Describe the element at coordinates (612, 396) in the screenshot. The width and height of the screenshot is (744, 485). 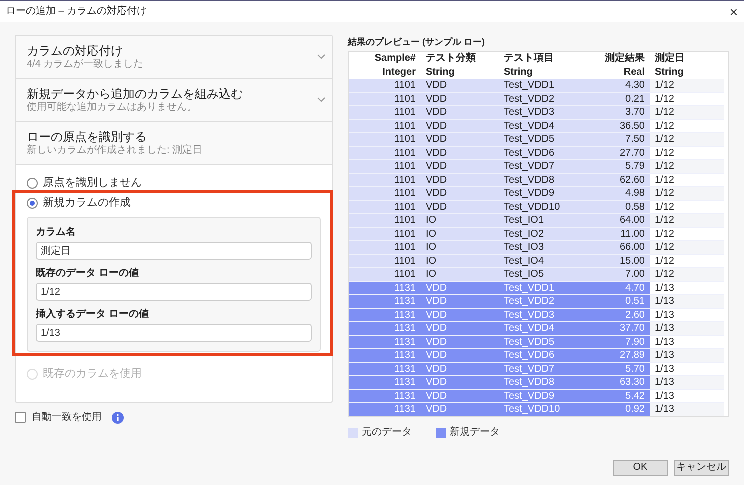
I see `table-cell: 5.42` at that location.